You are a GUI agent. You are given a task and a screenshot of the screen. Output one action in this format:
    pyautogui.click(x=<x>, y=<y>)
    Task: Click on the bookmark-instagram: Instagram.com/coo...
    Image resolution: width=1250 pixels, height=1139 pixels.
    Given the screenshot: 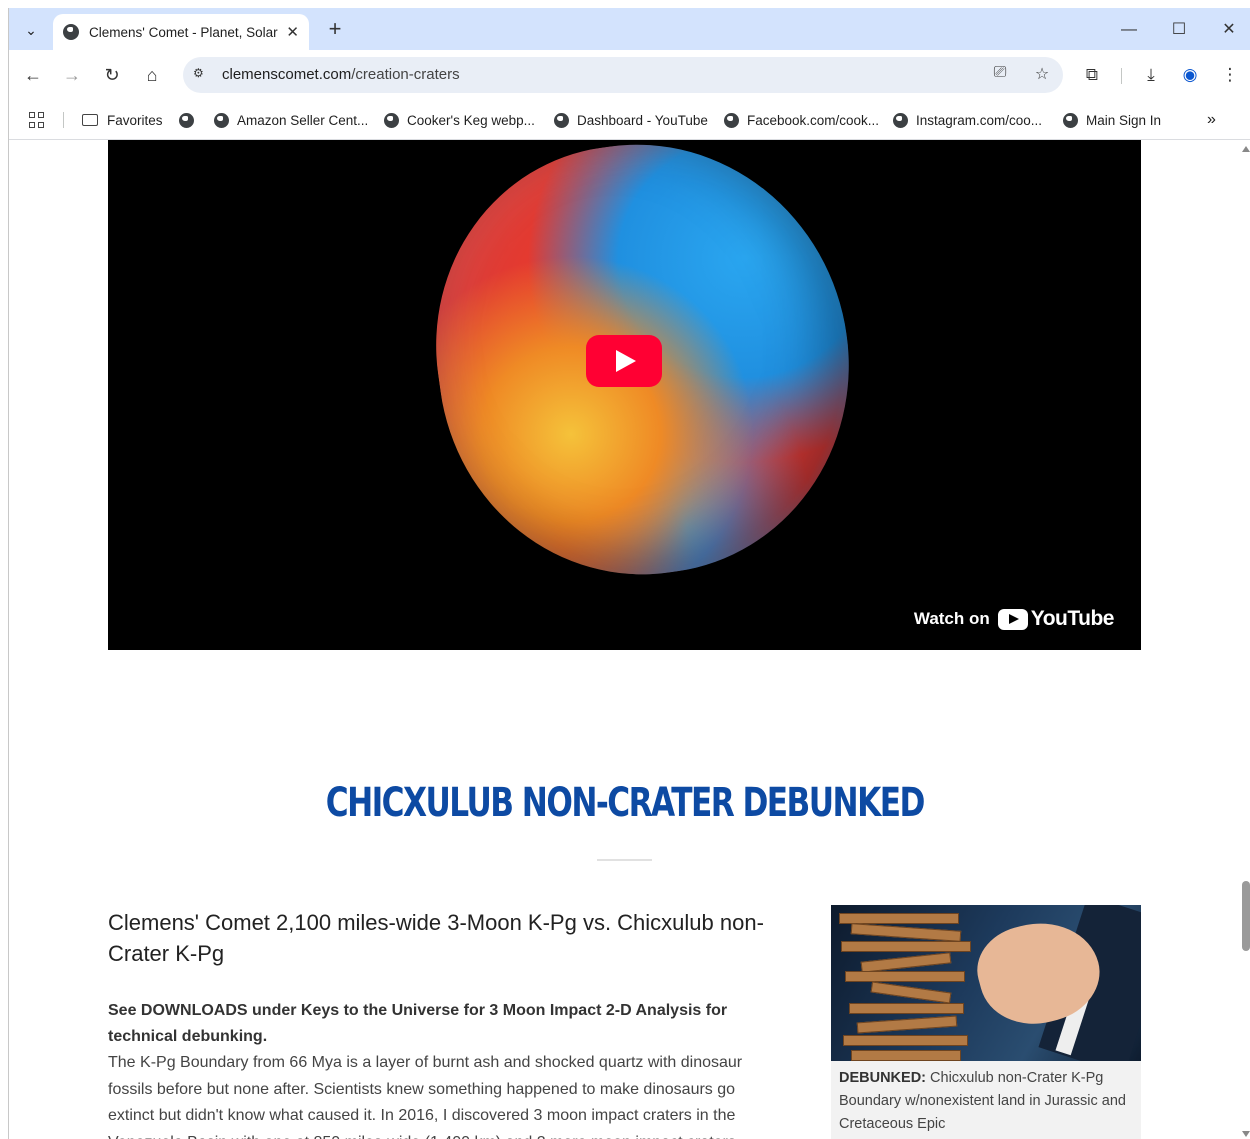 What is the action you would take?
    pyautogui.click(x=967, y=120)
    